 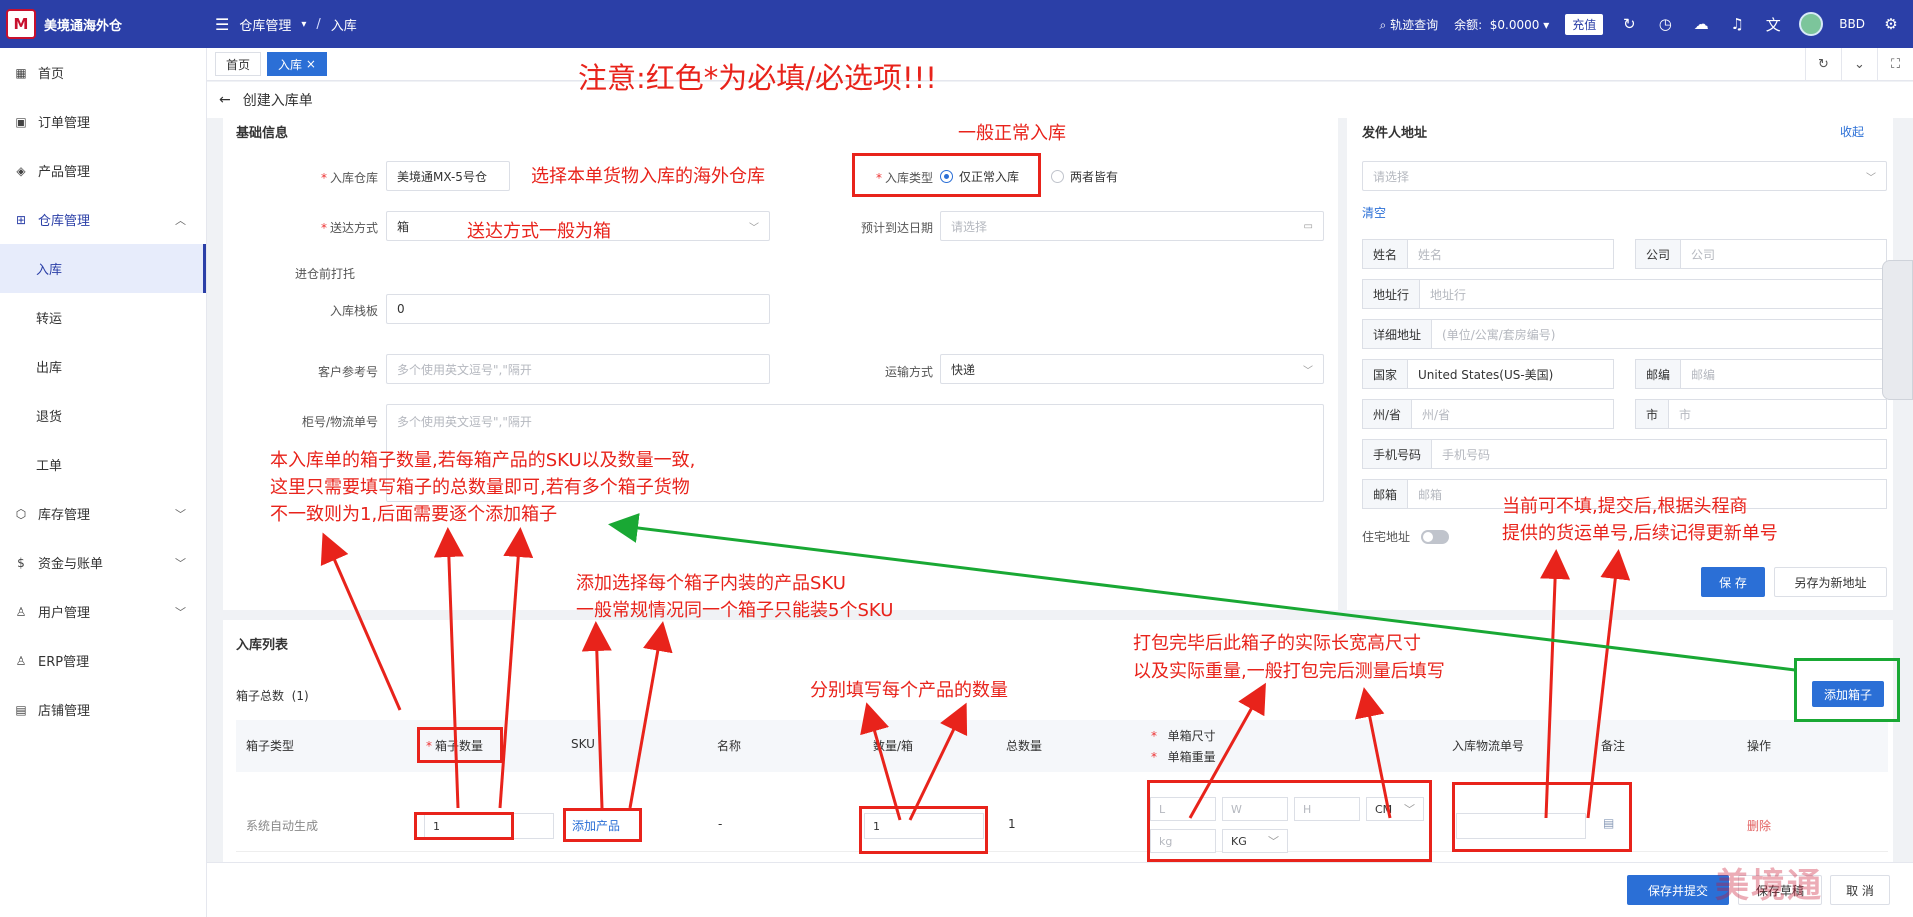 What do you see at coordinates (297, 64) in the screenshot?
I see `tab-inbound: 入库 ×` at bounding box center [297, 64].